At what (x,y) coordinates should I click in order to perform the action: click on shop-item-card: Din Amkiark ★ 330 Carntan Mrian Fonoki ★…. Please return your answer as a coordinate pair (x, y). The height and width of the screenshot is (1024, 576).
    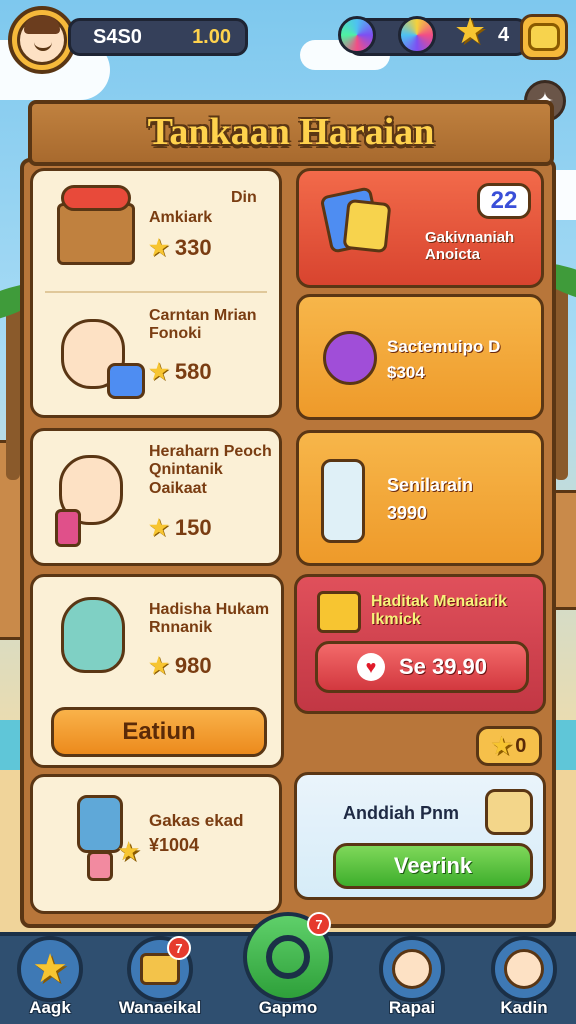
    Looking at the image, I should click on (156, 293).